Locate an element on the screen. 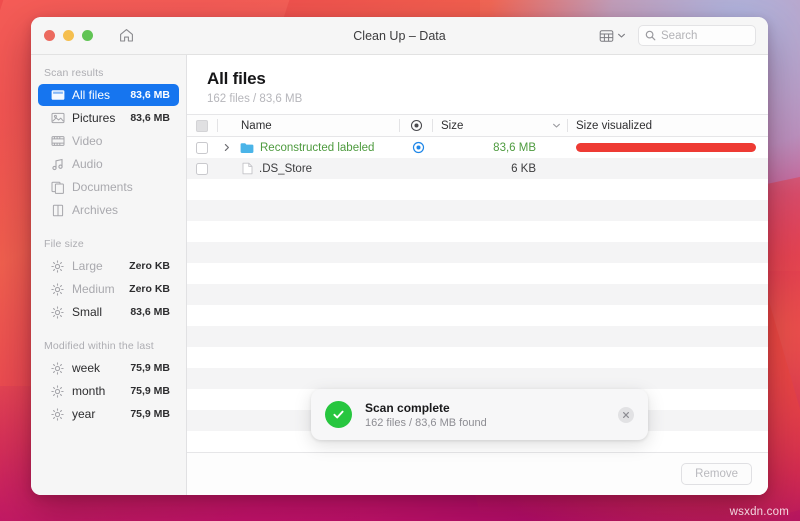  home-icon is located at coordinates (126, 36).